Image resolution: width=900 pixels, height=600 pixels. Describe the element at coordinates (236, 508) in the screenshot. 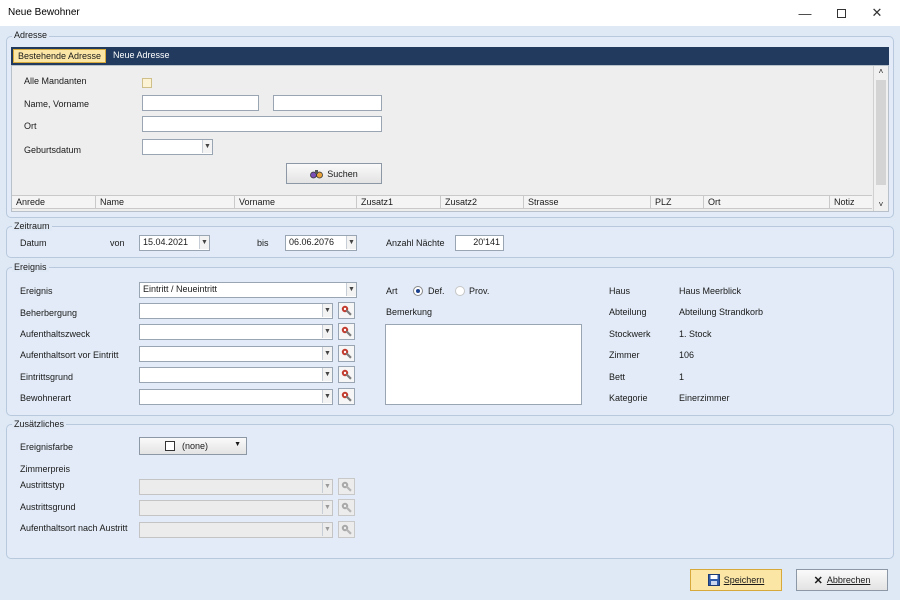

I see `austrittsgrund-select: ▼` at that location.